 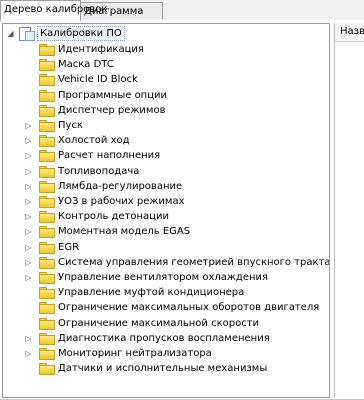 What do you see at coordinates (151, 292) in the screenshot?
I see `tree-item-label: Управление муфтой кондиционера` at bounding box center [151, 292].